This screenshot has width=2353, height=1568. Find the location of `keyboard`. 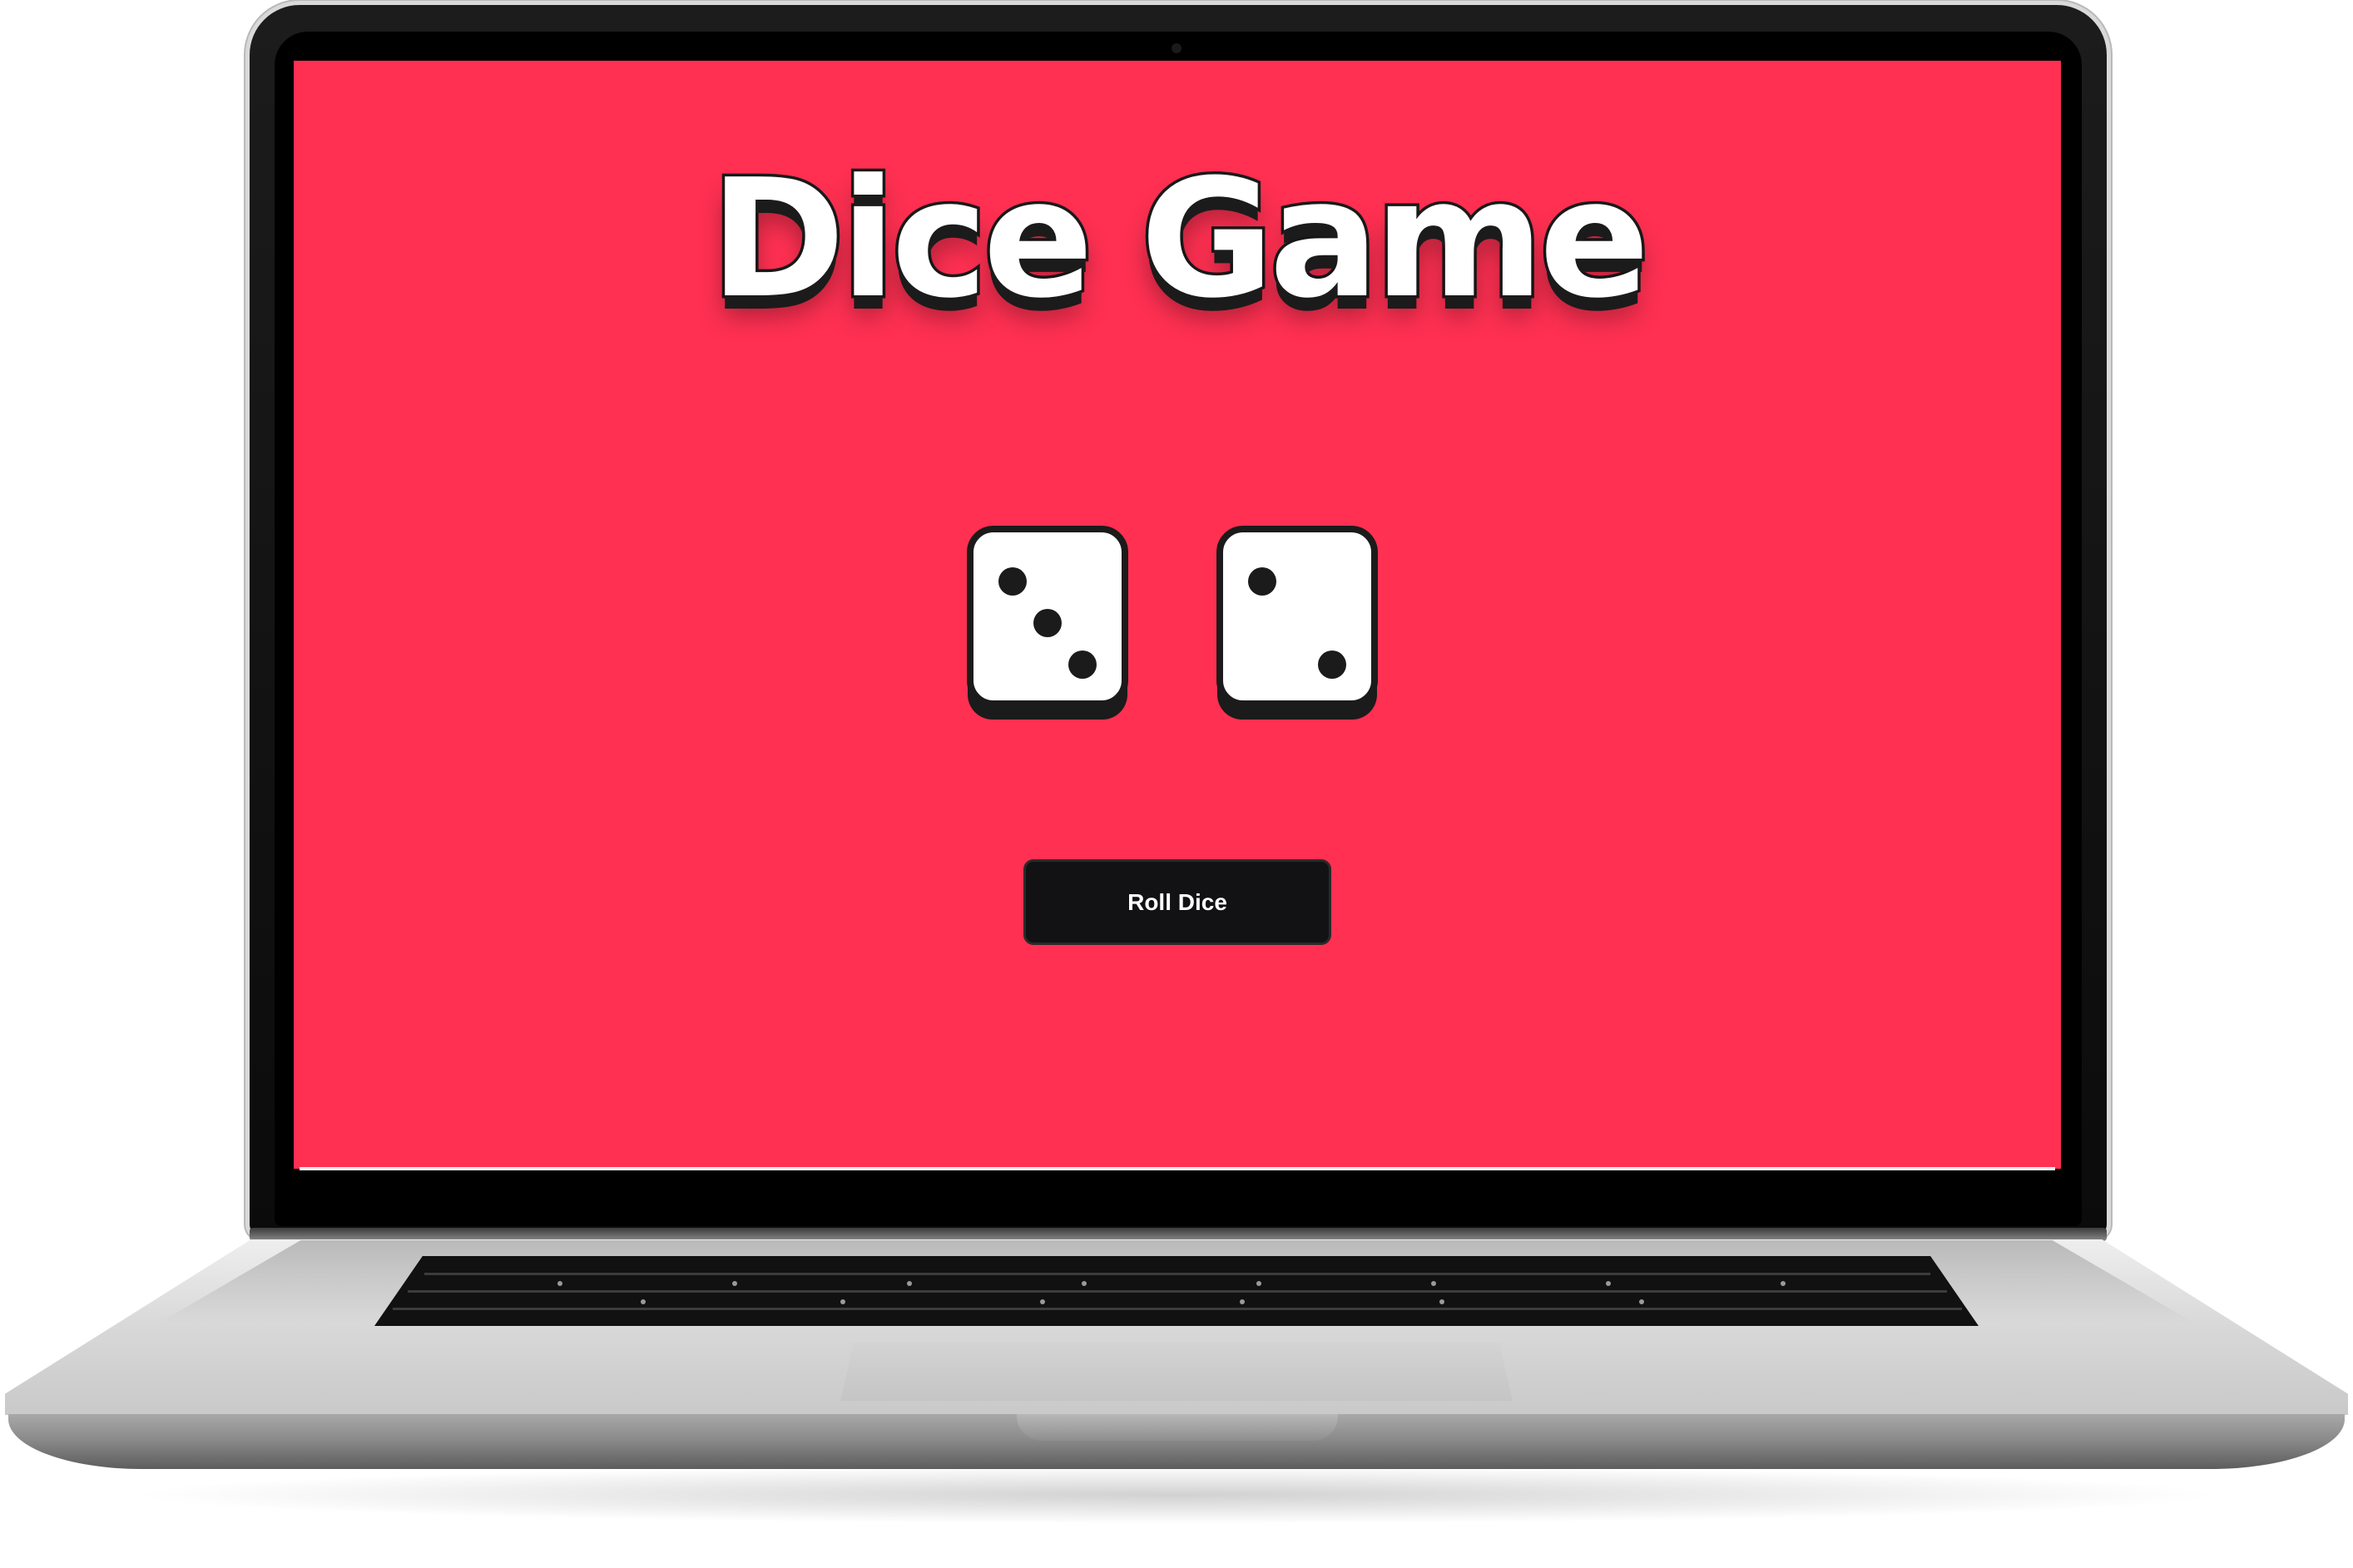

keyboard is located at coordinates (1176, 1291).